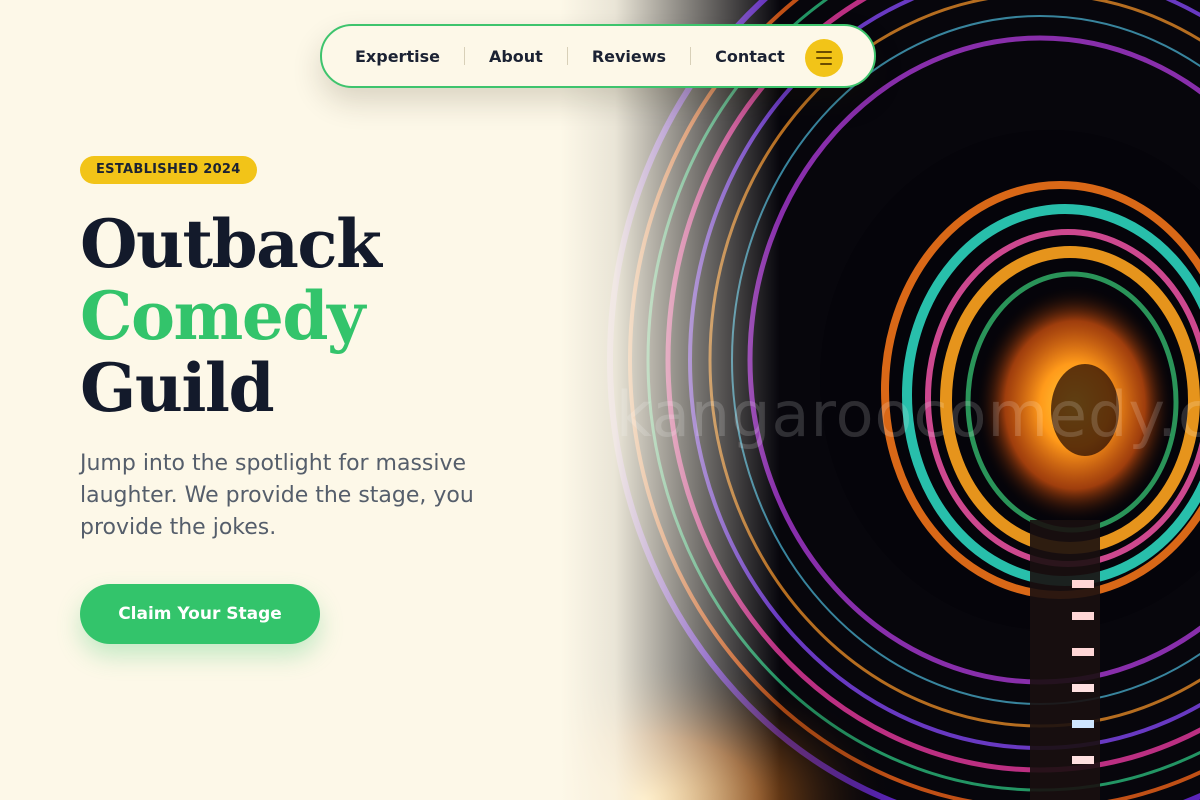  Describe the element at coordinates (168, 170) in the screenshot. I see `established-badge: ESTABLISHED 2024` at that location.